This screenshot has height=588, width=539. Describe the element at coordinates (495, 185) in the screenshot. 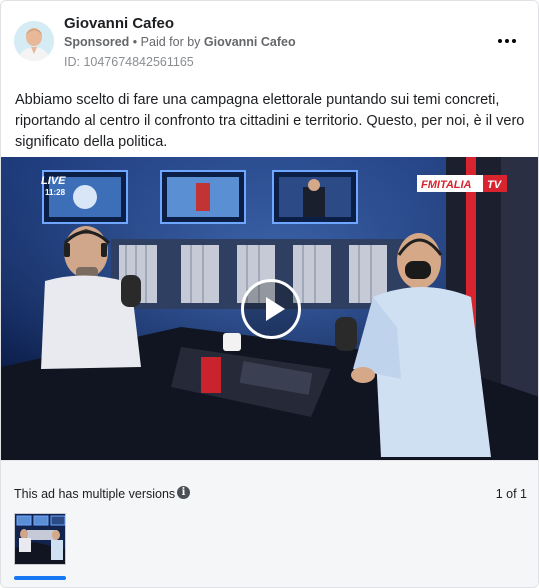

I see `channel-logo-suffix: TV` at that location.